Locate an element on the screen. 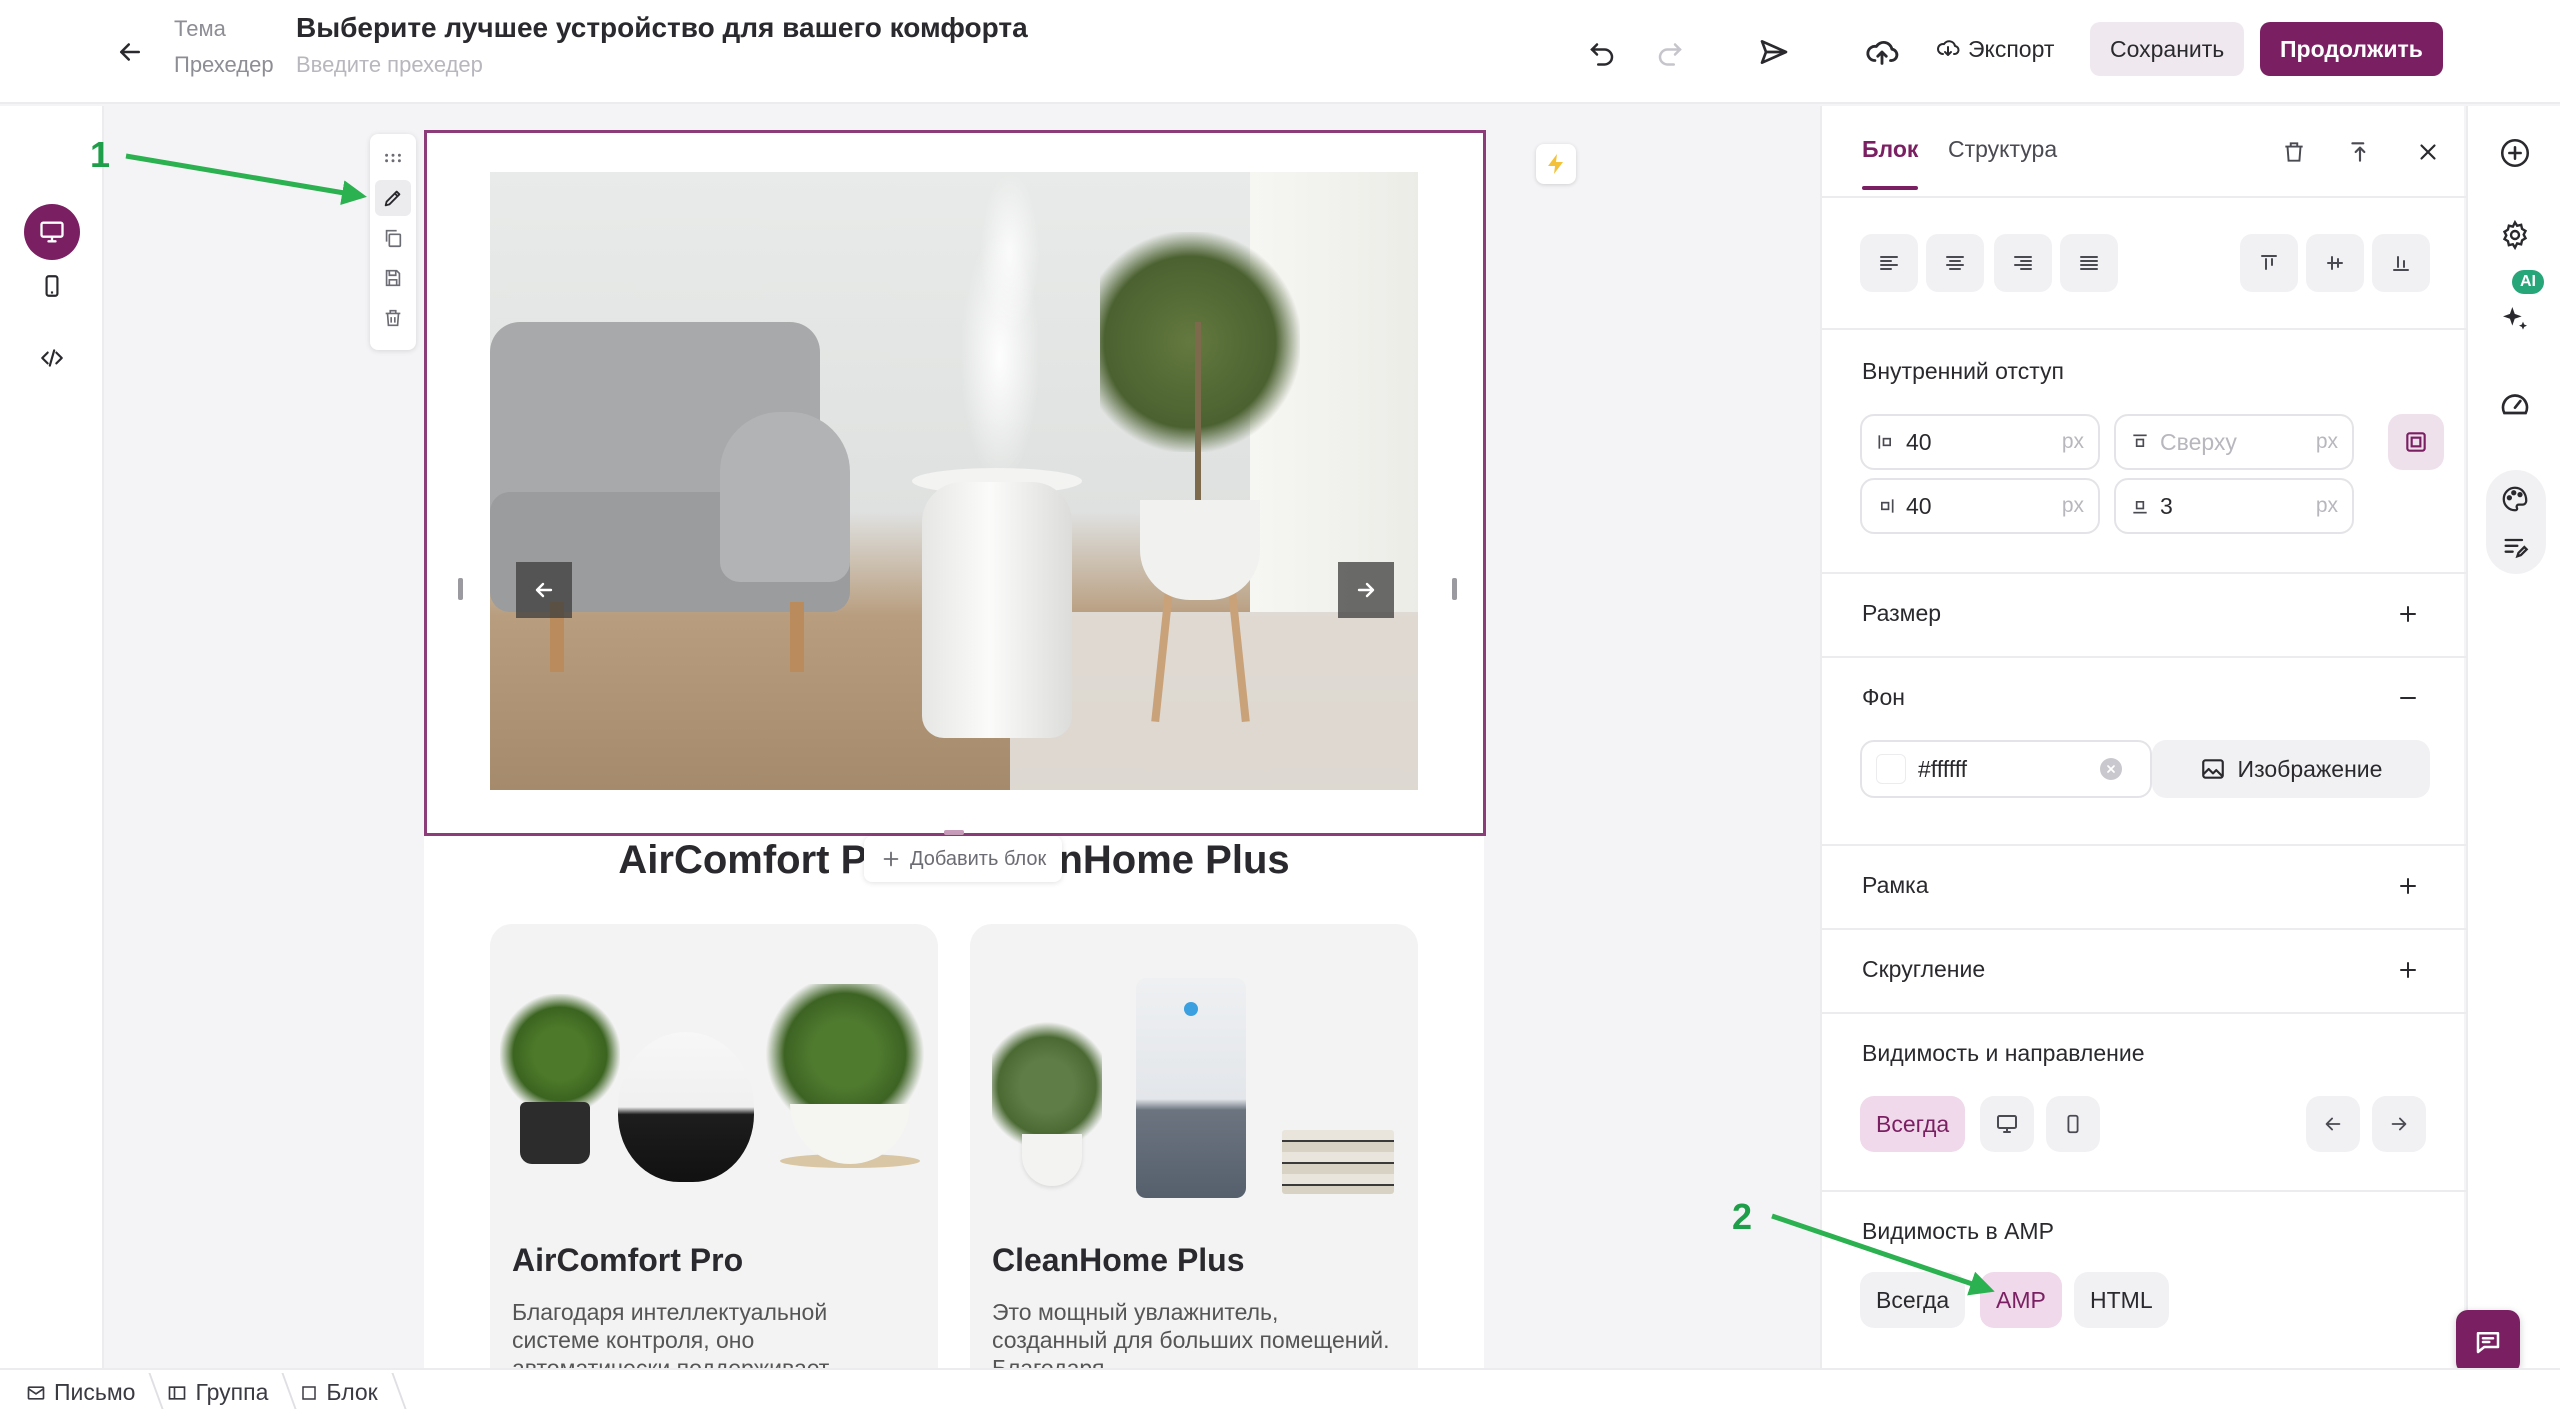 Image resolution: width=2560 pixels, height=1415 pixels. desktop-icon is located at coordinates (2007, 1124).